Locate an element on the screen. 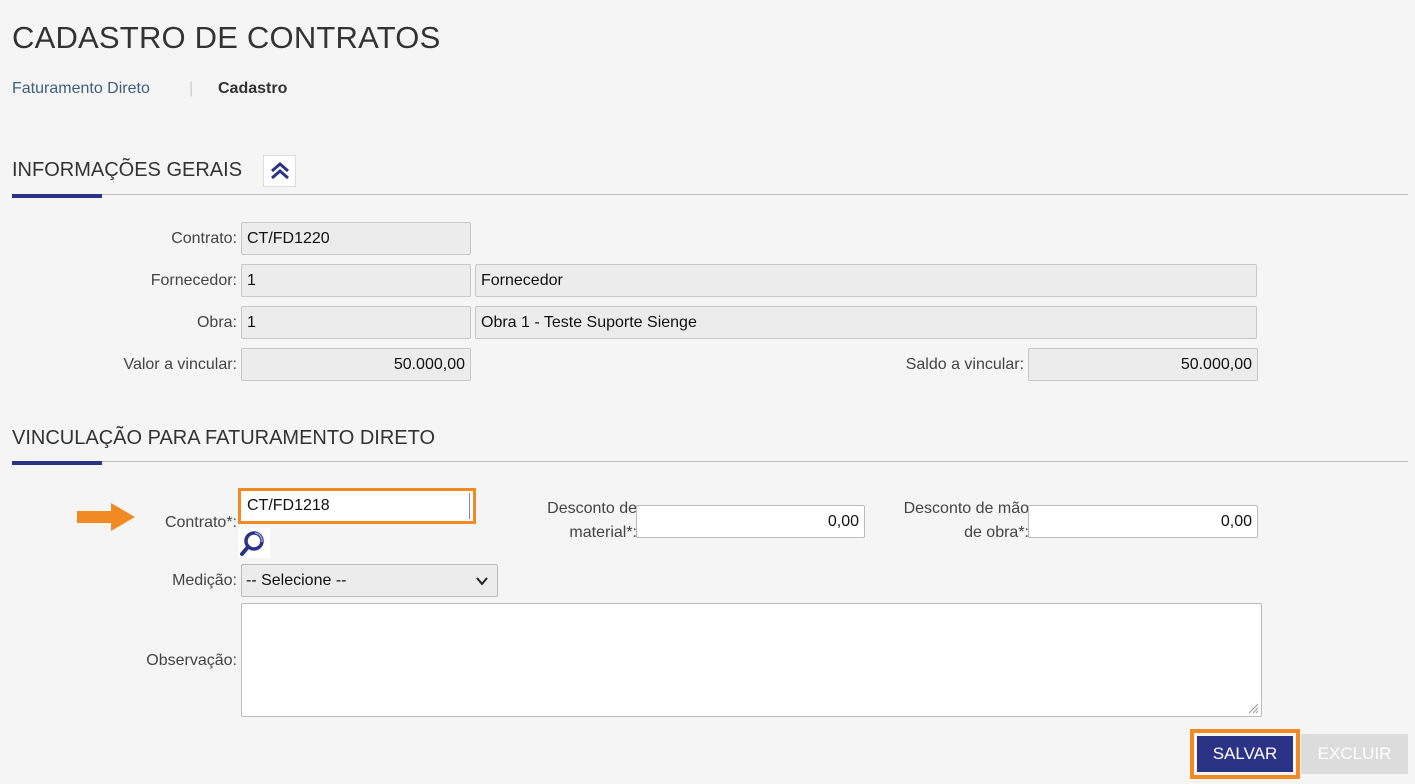  double-chevron-up-icon is located at coordinates (279, 171).